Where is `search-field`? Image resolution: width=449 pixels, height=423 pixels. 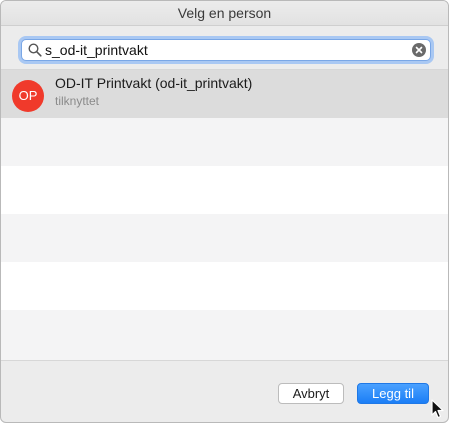 search-field is located at coordinates (226, 50).